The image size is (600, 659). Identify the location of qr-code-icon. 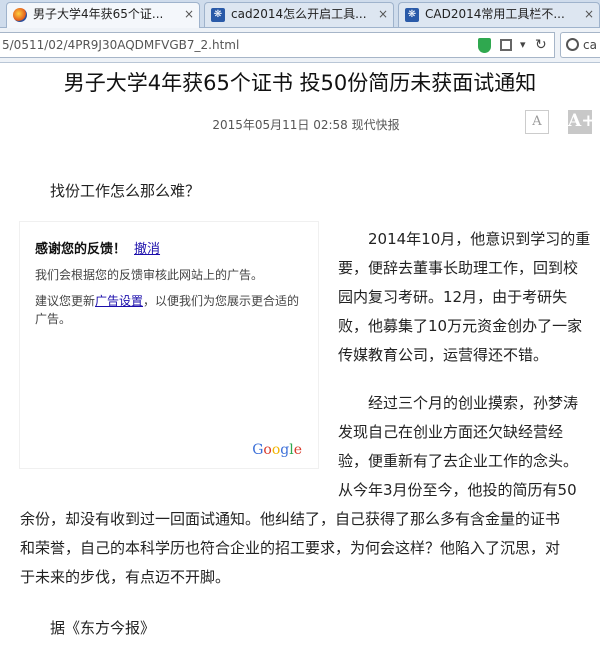
(506, 45).